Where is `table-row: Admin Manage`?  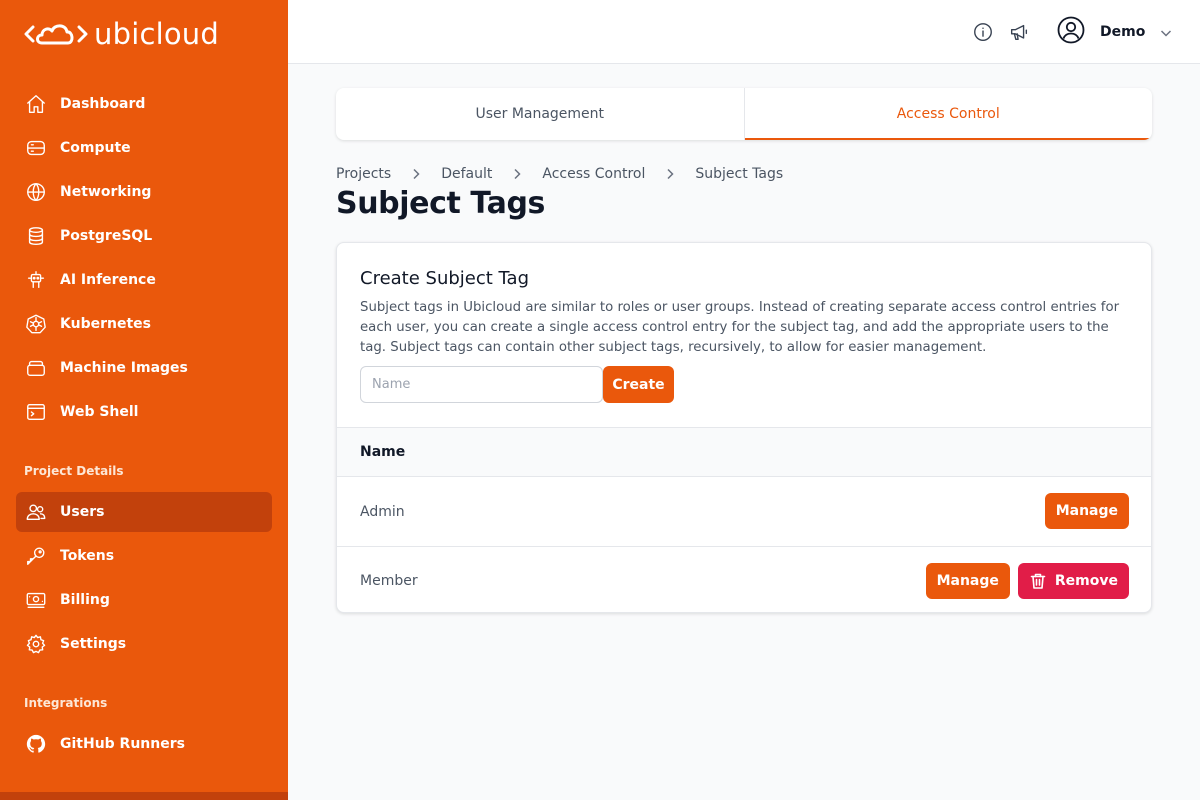
table-row: Admin Manage is located at coordinates (744, 511).